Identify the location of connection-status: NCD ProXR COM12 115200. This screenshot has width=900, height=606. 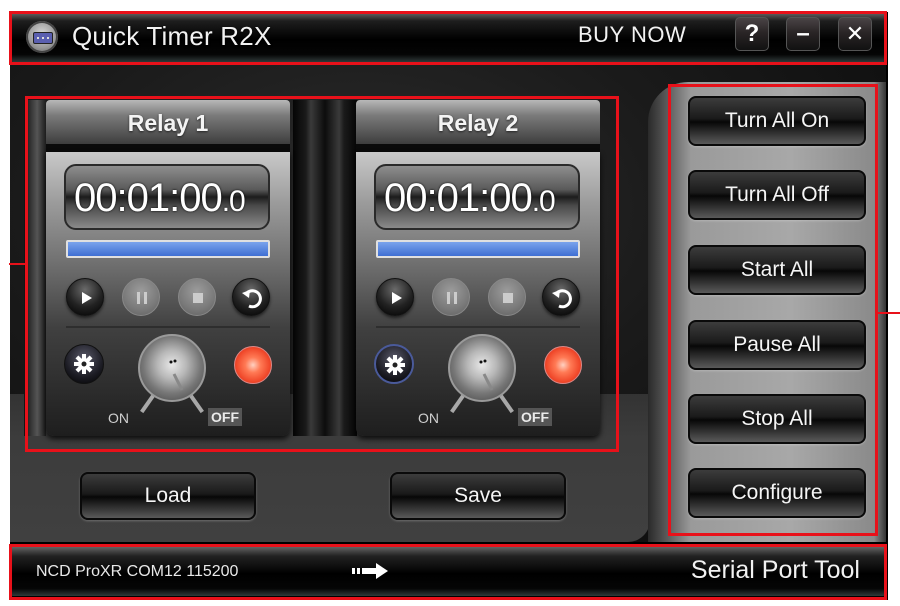
(137, 571).